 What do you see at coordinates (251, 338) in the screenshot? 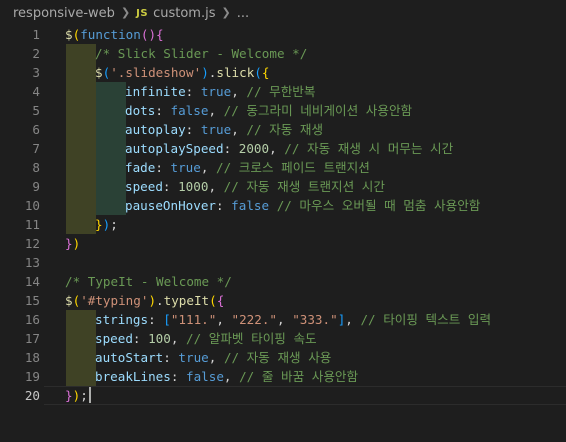
I see `code-token: // 알파벳 타이핑 속도` at bounding box center [251, 338].